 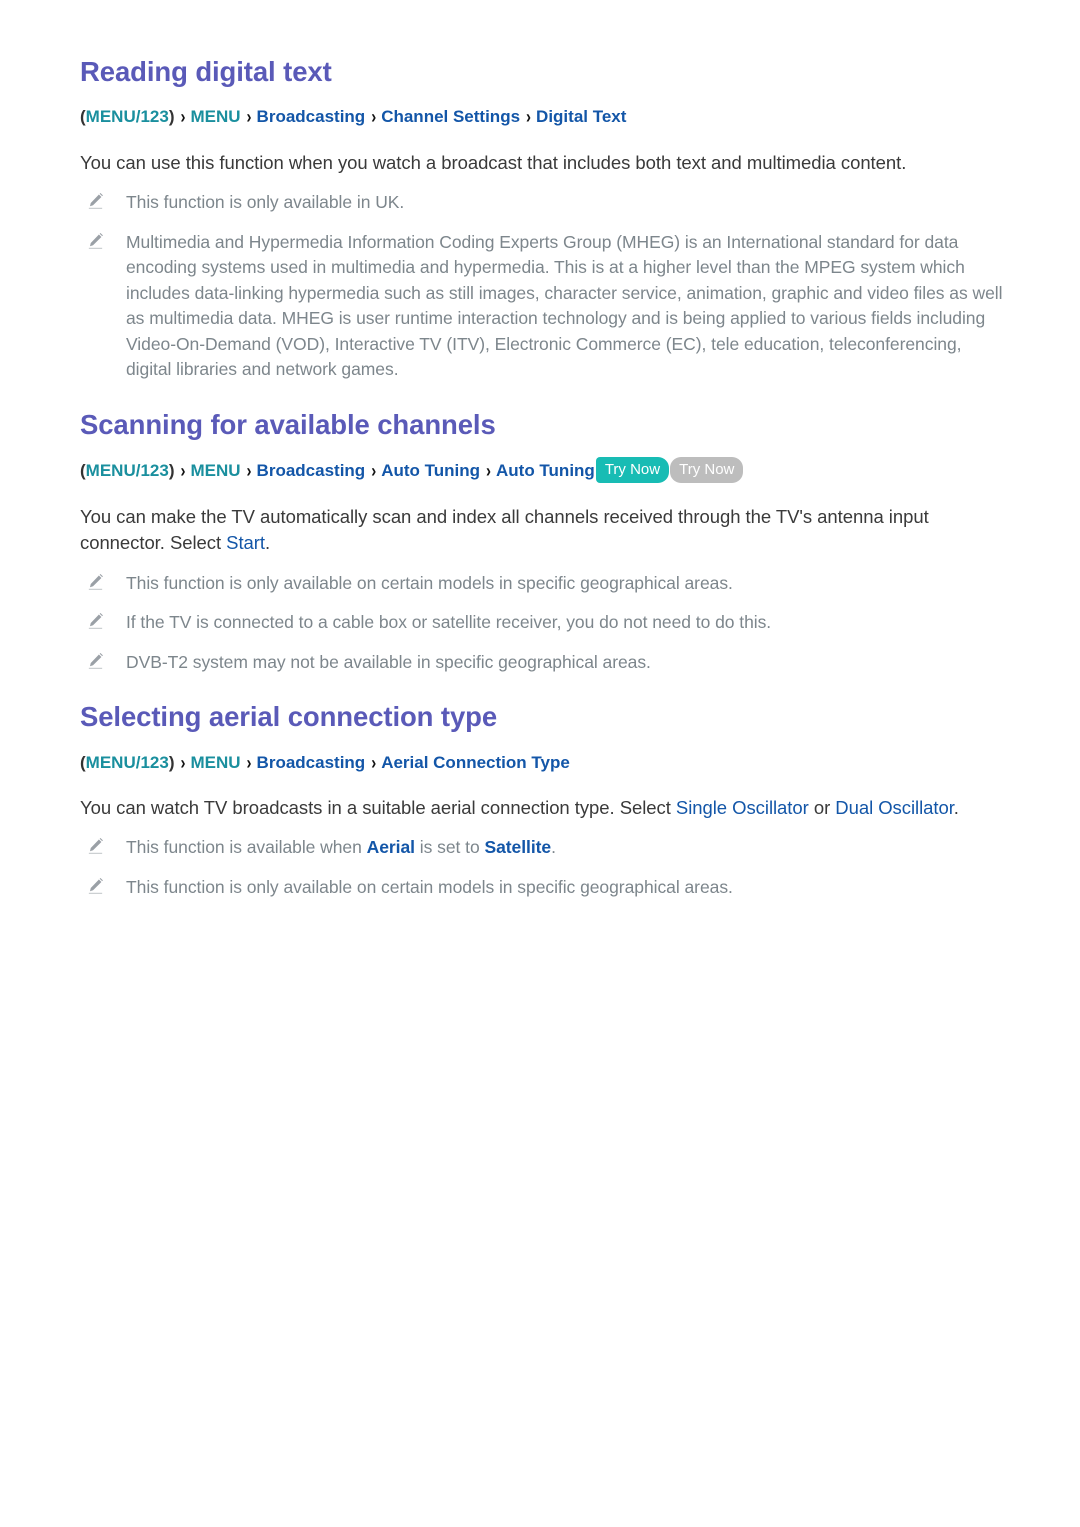 I want to click on body-highlight-start: Start, so click(x=245, y=542).